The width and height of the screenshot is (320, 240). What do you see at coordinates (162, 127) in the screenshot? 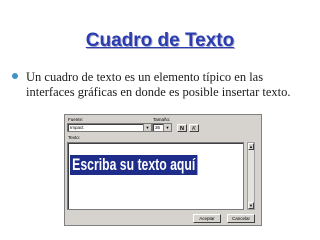
I see `size-select: 36 ▼` at bounding box center [162, 127].